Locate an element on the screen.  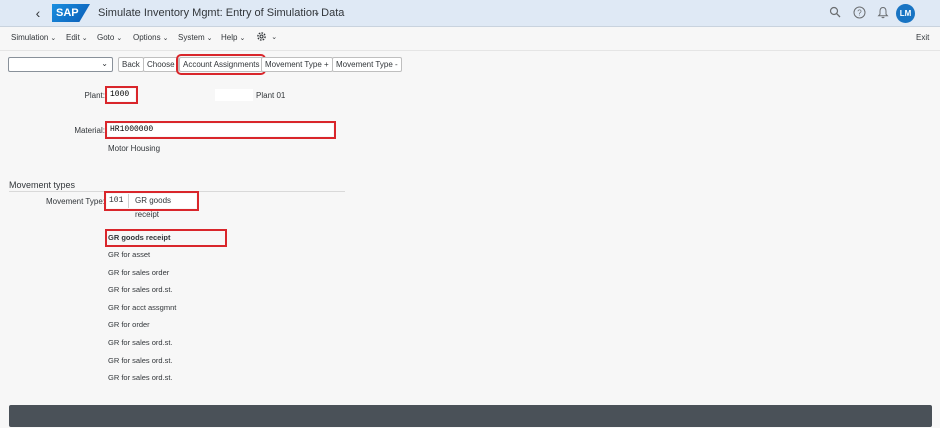
account-assignments-button: Account Assignments is located at coordinates (221, 64).